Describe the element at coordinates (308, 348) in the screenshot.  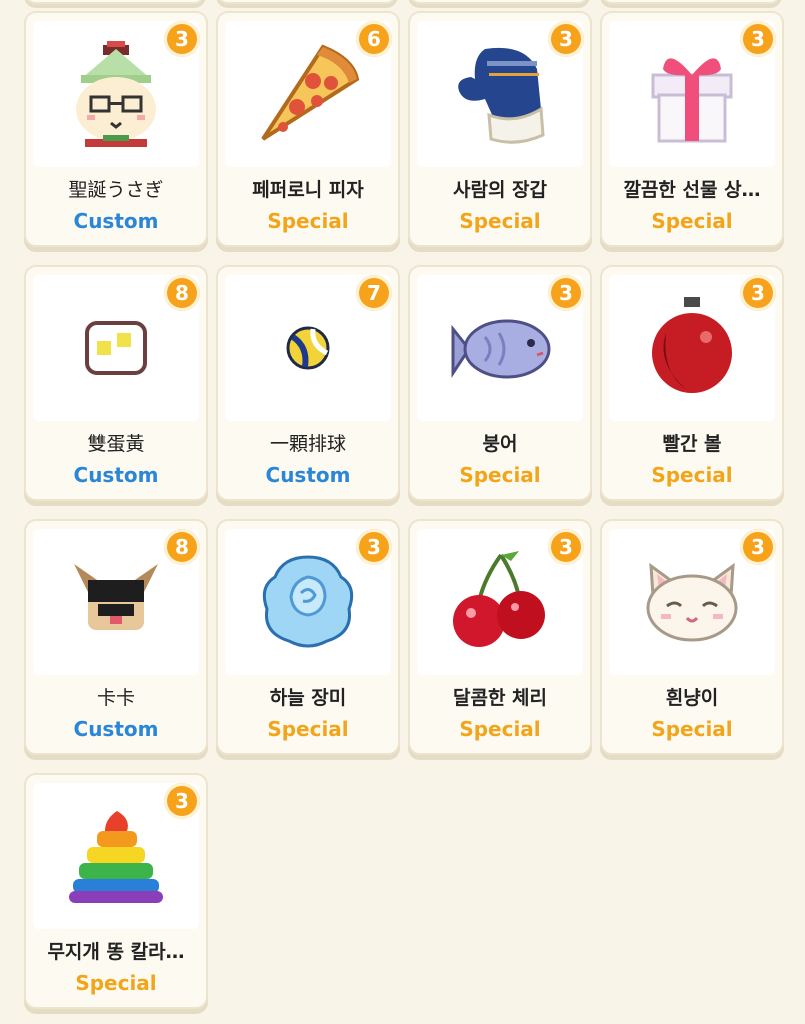
I see `volleyball-icon` at that location.